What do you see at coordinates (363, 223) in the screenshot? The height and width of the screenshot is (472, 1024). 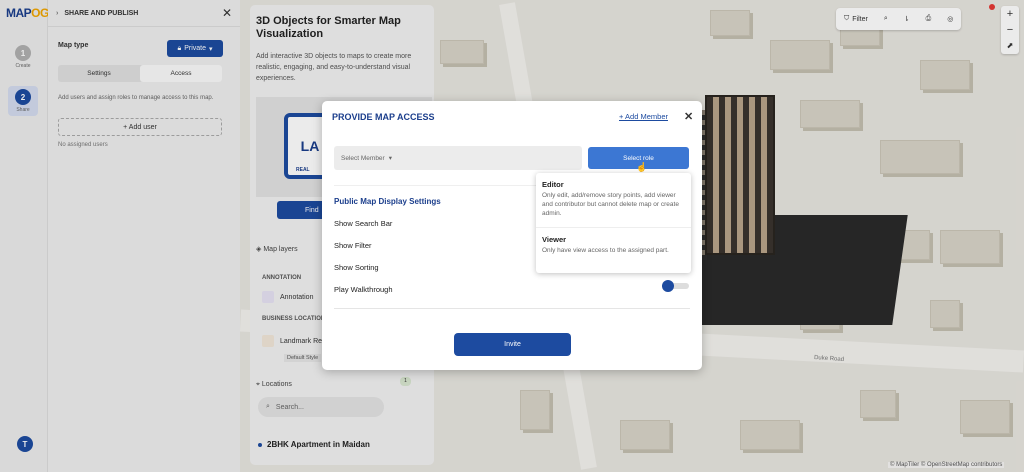 I see `setting-show-search-bar: Show Search Bar` at bounding box center [363, 223].